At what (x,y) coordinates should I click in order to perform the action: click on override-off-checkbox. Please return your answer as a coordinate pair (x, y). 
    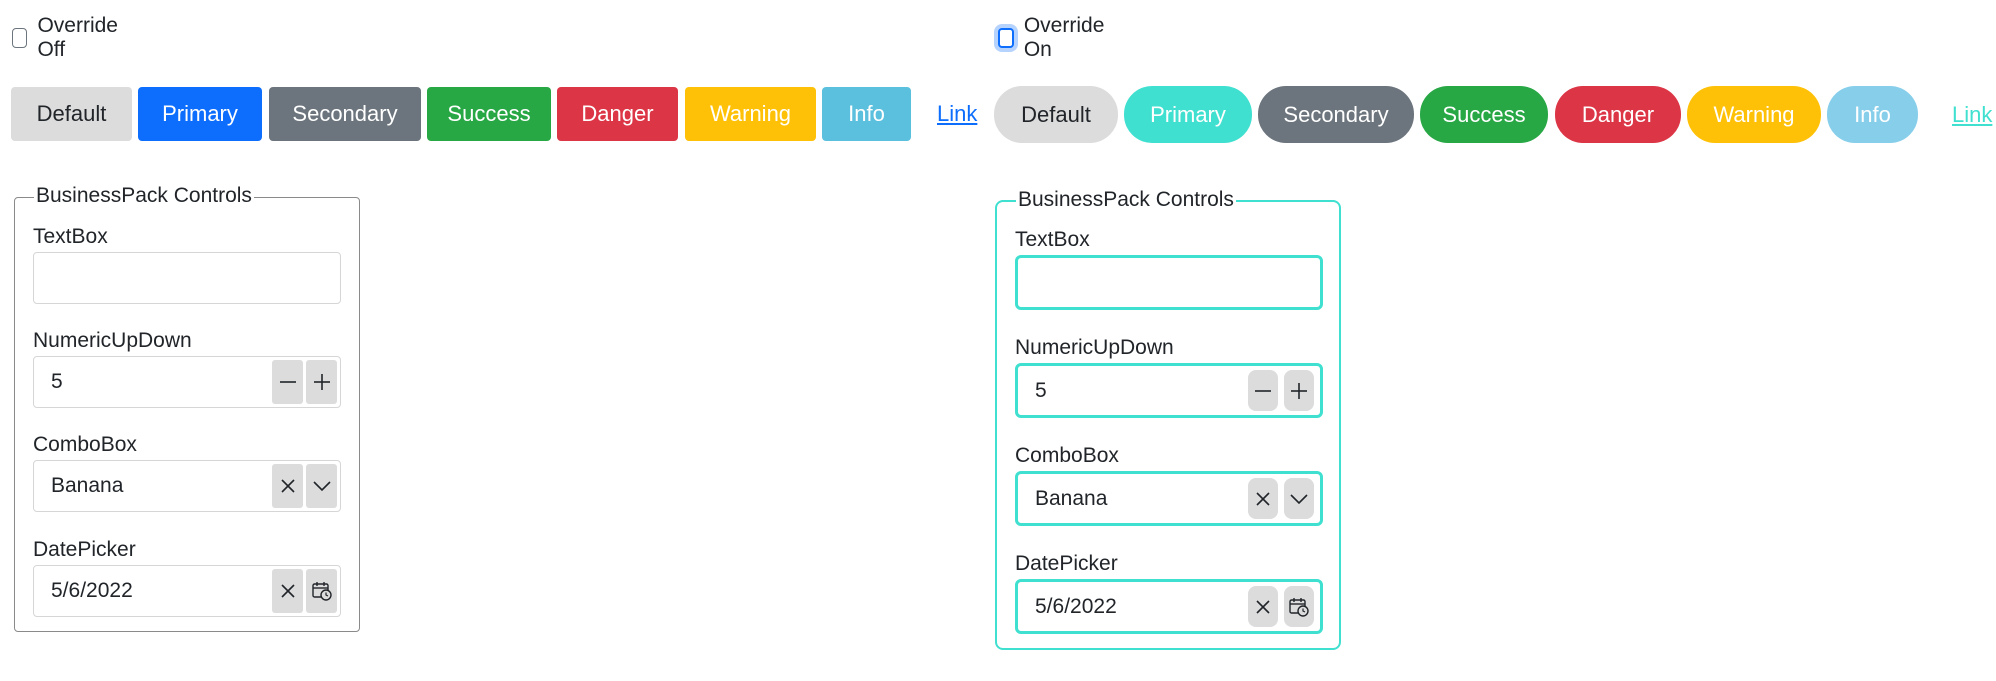
    Looking at the image, I should click on (20, 38).